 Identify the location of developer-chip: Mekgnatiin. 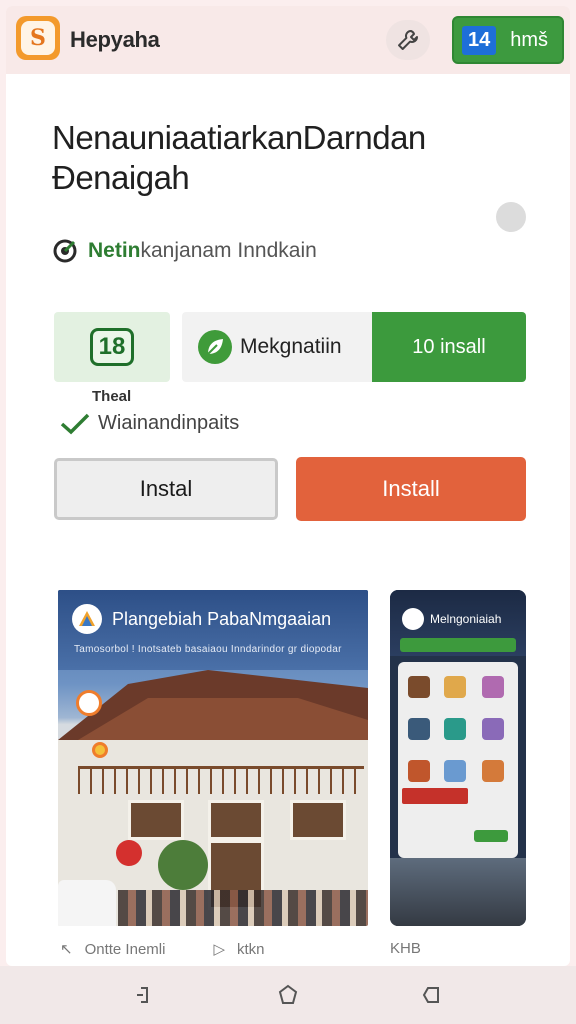
(277, 347).